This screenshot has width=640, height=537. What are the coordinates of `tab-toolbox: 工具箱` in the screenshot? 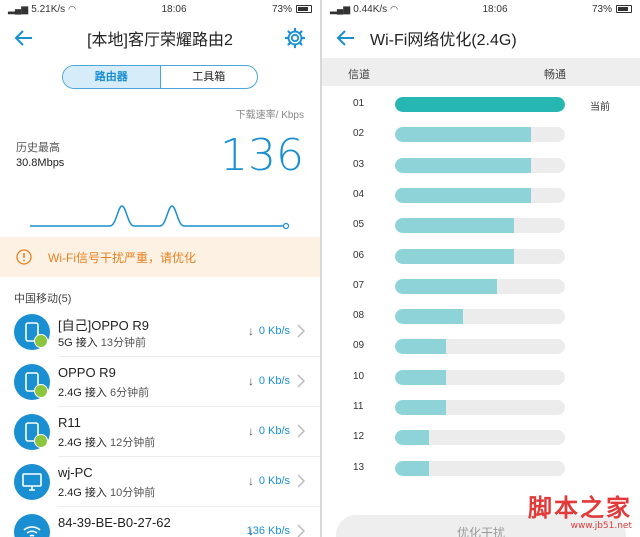 It's located at (209, 77).